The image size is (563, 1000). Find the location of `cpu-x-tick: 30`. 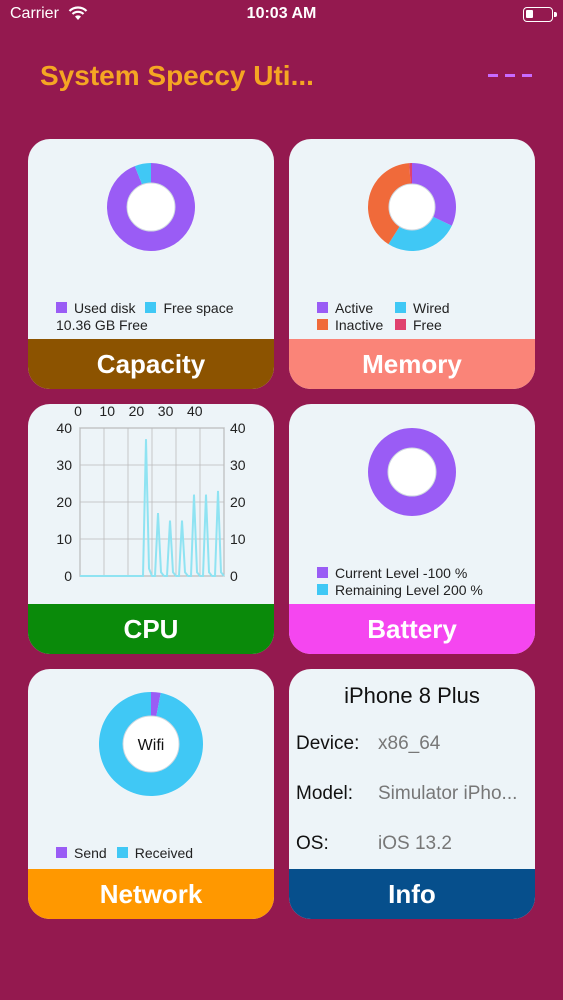

cpu-x-tick: 30 is located at coordinates (166, 411).